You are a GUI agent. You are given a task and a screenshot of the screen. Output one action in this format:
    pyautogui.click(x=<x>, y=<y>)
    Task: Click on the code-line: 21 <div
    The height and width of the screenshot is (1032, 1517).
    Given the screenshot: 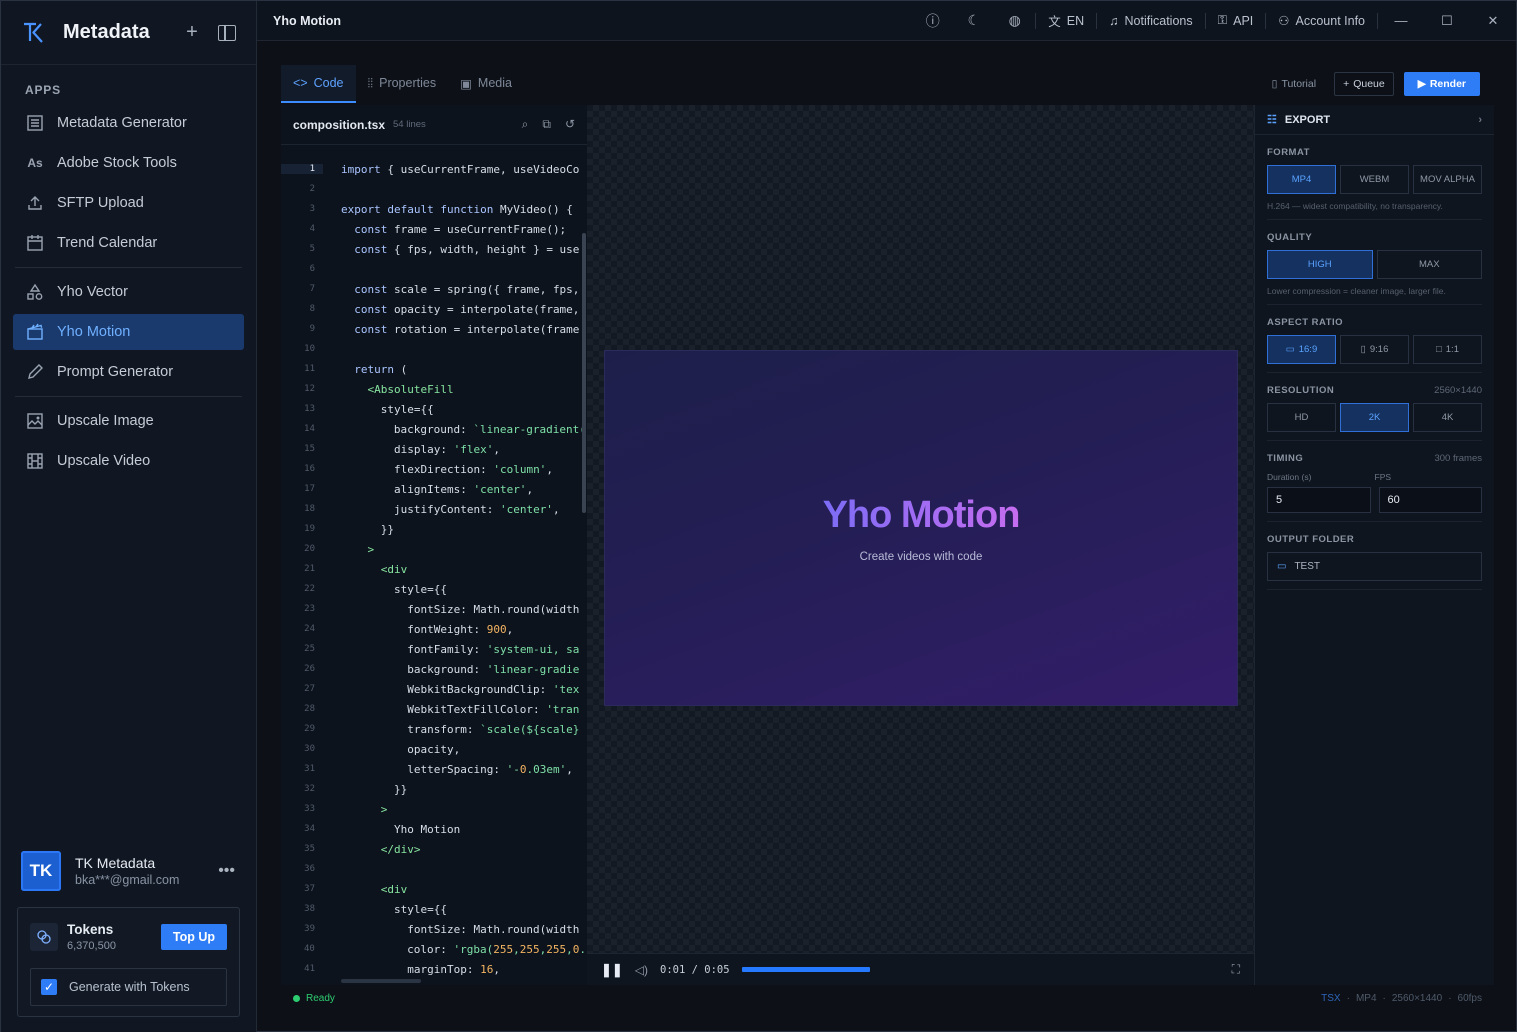 What is the action you would take?
    pyautogui.click(x=433, y=569)
    